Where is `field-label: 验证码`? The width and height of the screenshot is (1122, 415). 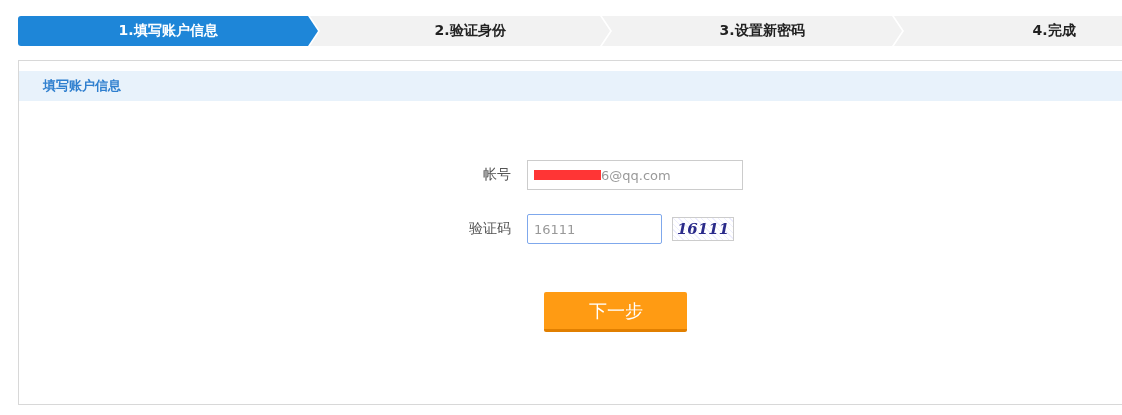
field-label: 验证码 is located at coordinates (489, 229).